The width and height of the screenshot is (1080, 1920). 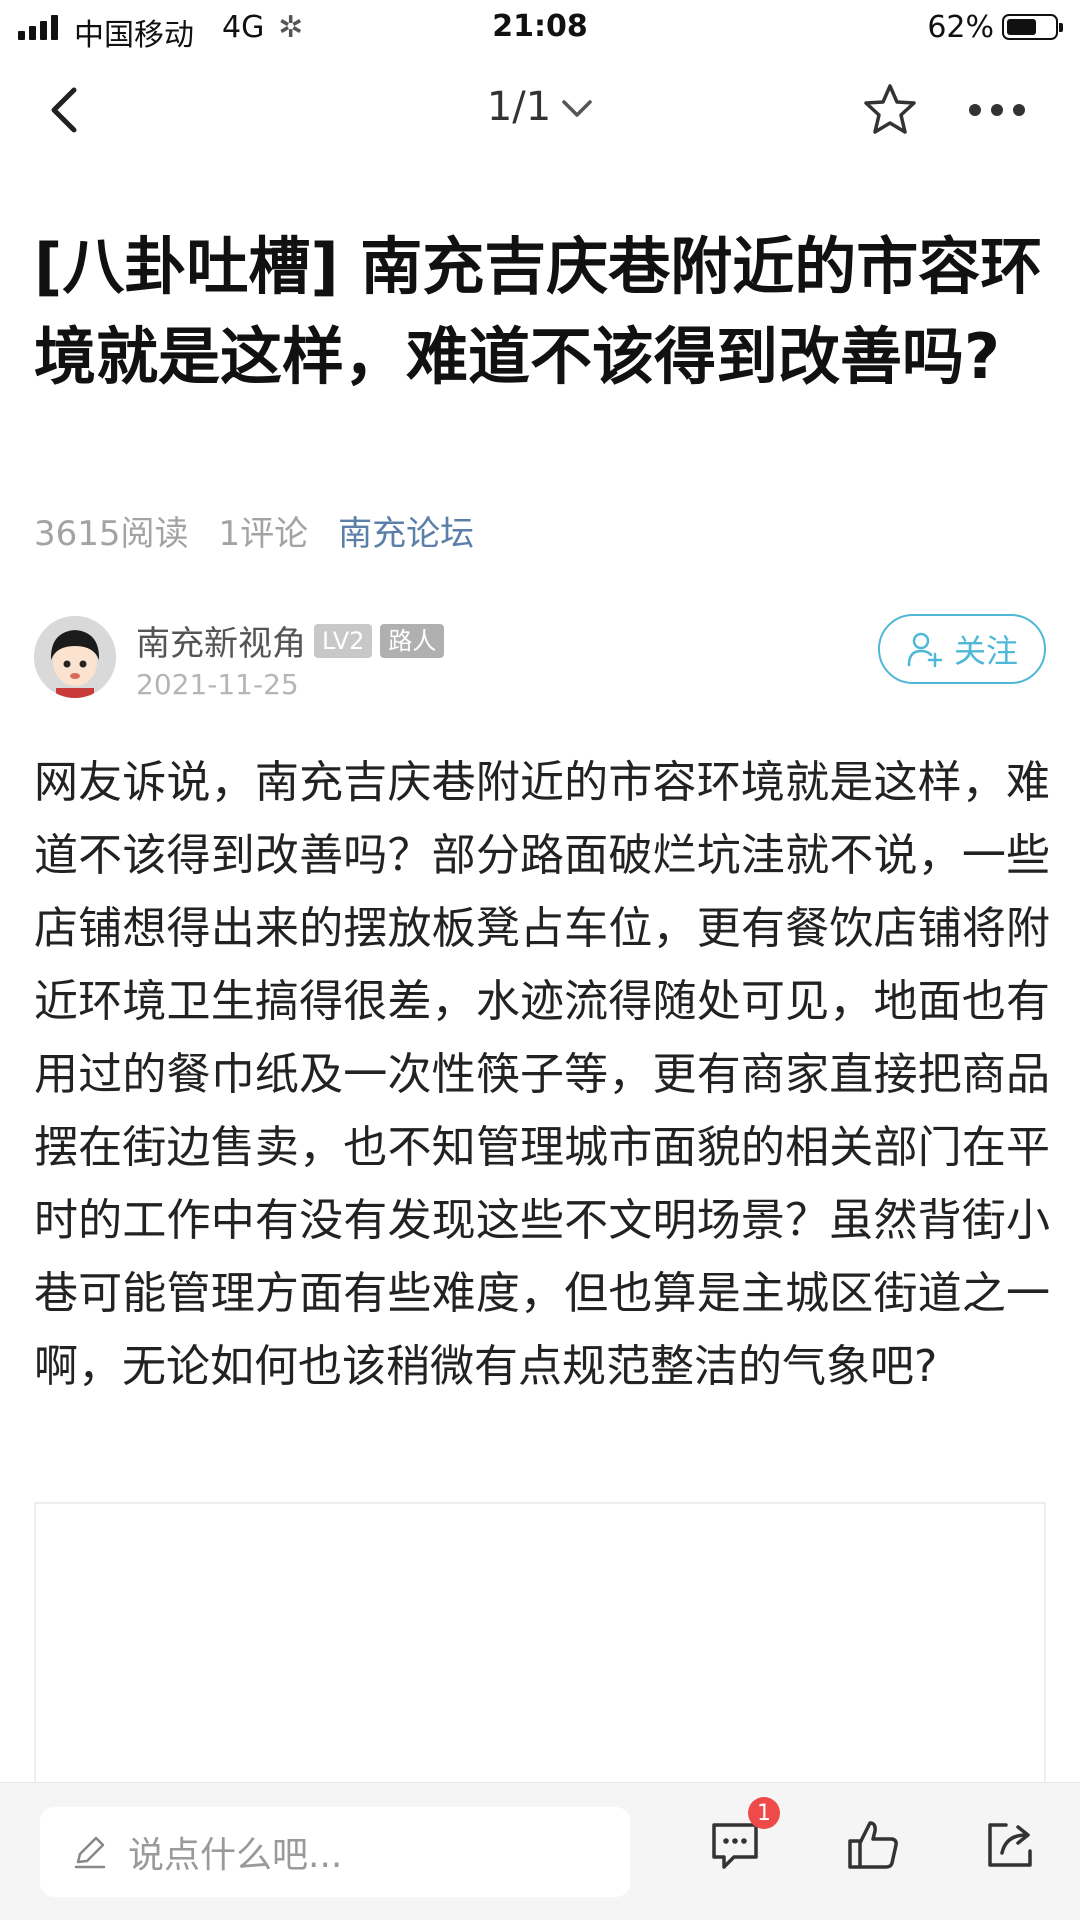 I want to click on navigation-bar: 1/1, so click(x=540, y=111).